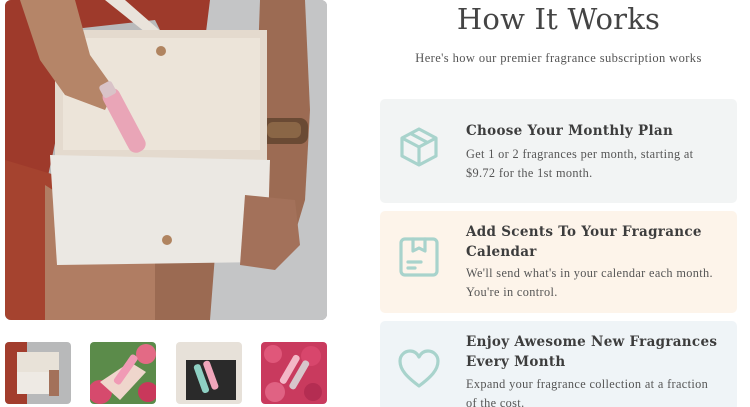  Describe the element at coordinates (419, 147) in the screenshot. I see `box-icon` at that location.